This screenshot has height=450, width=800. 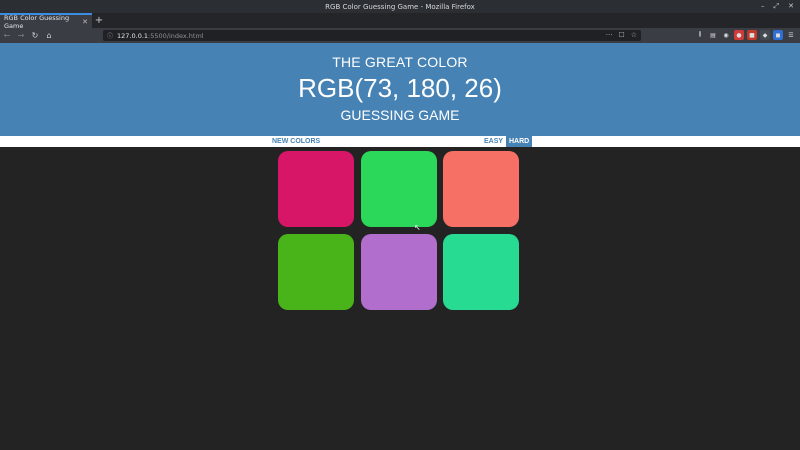 What do you see at coordinates (296, 141) in the screenshot?
I see `new-colors-button: NEW COLORS` at bounding box center [296, 141].